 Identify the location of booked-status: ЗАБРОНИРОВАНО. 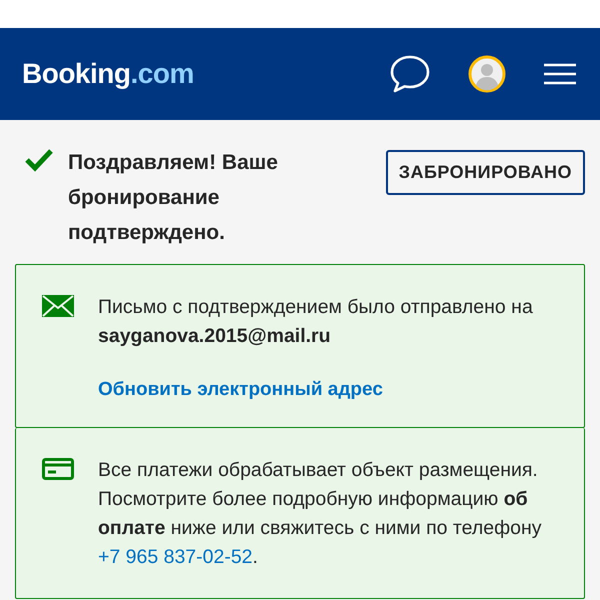
(485, 172).